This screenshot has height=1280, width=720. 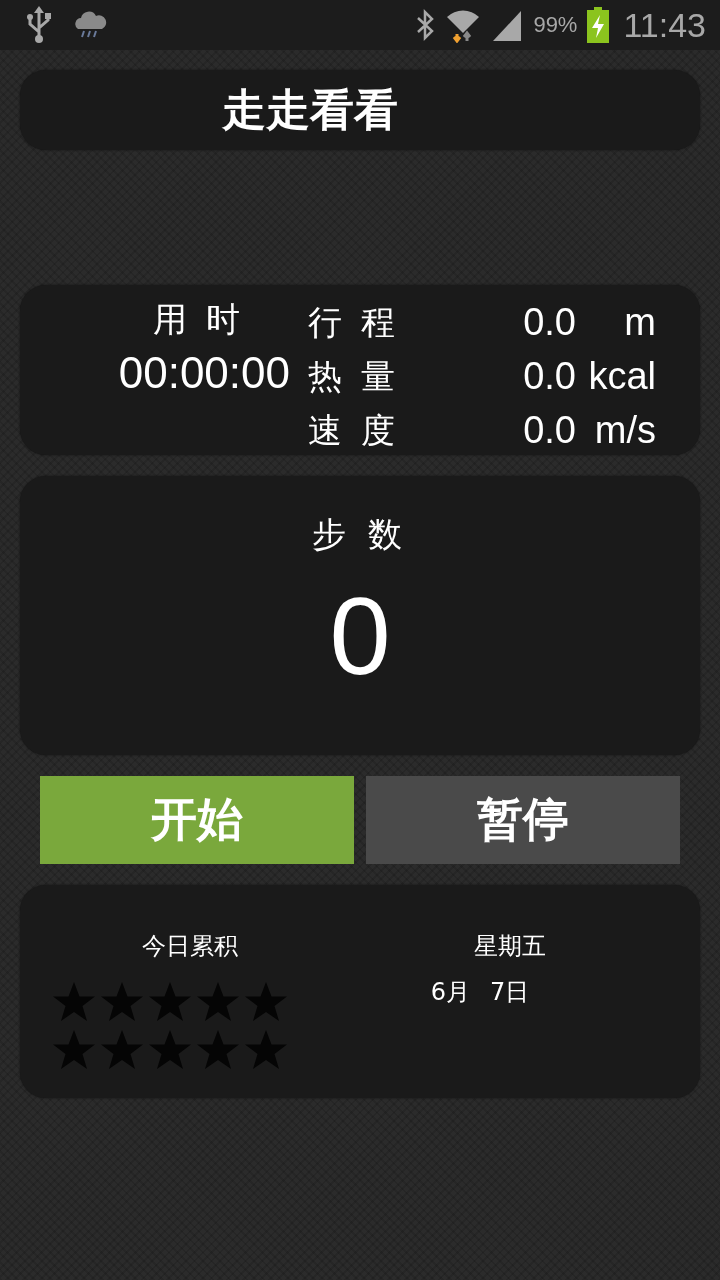 What do you see at coordinates (664, 25) in the screenshot?
I see `clock-time: 11:43` at bounding box center [664, 25].